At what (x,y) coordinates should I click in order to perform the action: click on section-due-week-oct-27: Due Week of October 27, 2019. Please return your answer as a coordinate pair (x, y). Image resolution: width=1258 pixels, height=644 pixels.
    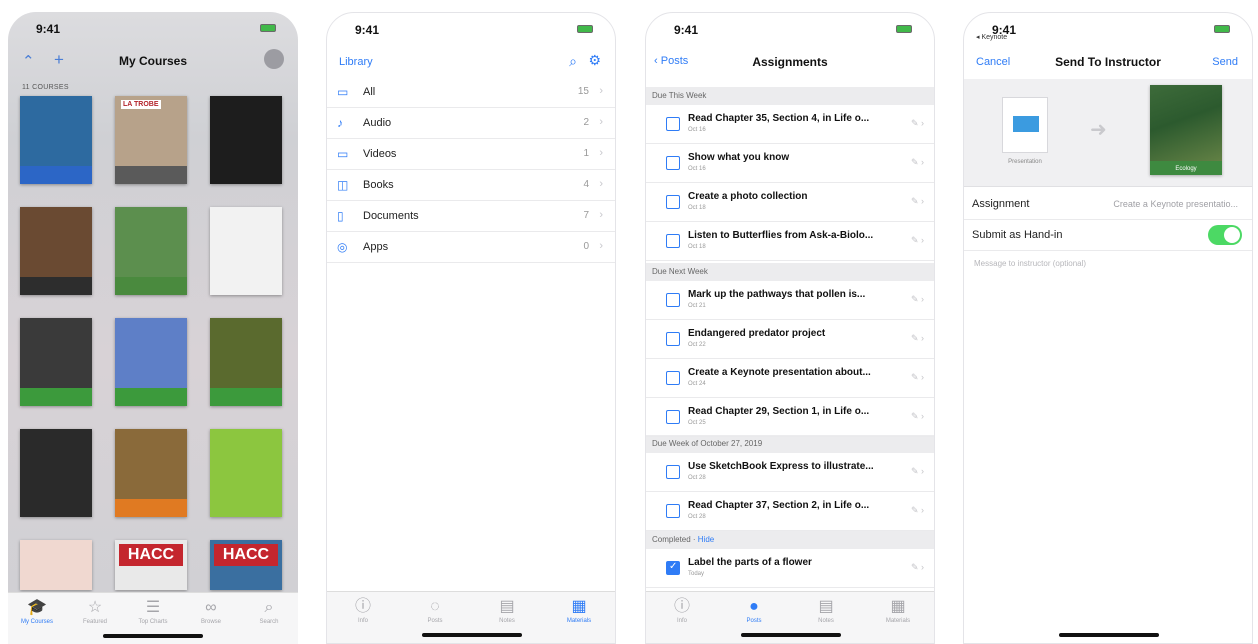
    Looking at the image, I should click on (790, 444).